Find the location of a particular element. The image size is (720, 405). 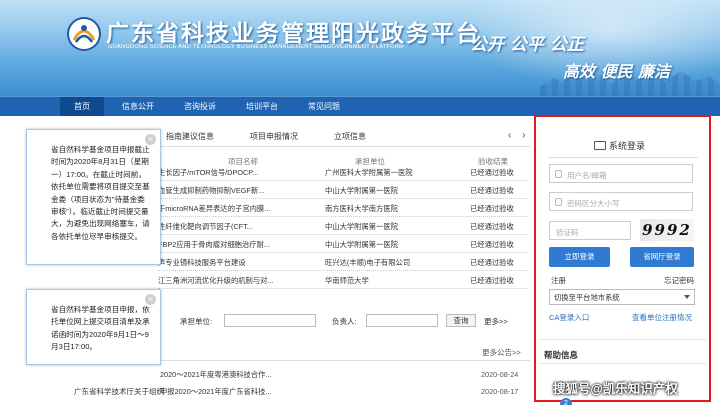

tab-prev-icon: ‹ is located at coordinates (509, 135).